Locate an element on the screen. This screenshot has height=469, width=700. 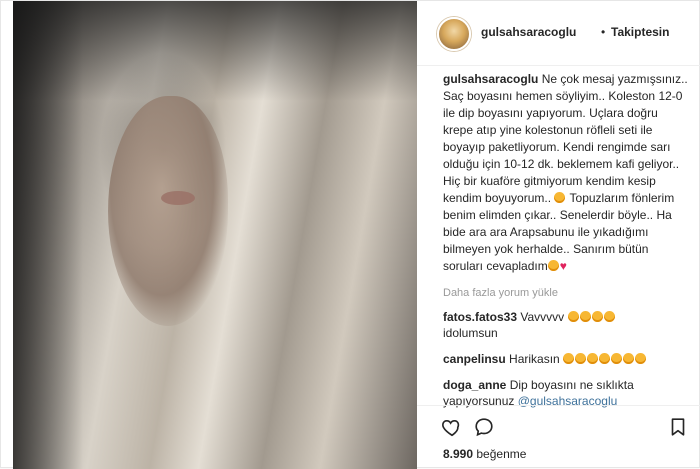
avatar is located at coordinates (454, 34).